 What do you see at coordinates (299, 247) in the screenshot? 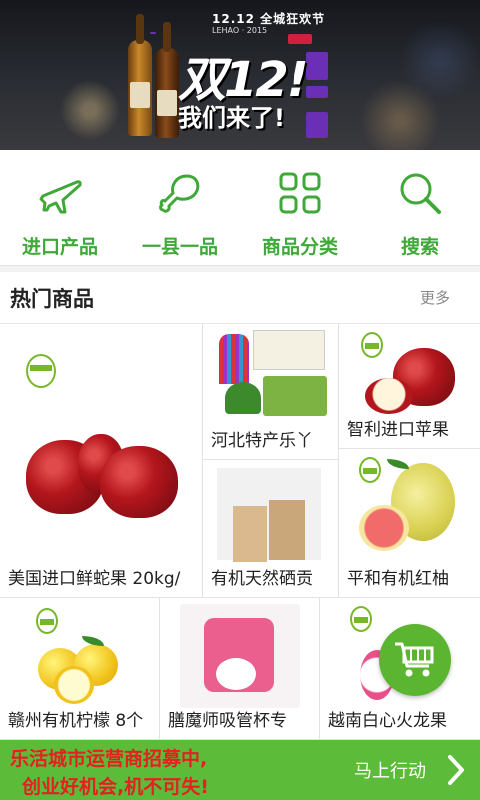
I see `nav-label: 商品分类` at bounding box center [299, 247].